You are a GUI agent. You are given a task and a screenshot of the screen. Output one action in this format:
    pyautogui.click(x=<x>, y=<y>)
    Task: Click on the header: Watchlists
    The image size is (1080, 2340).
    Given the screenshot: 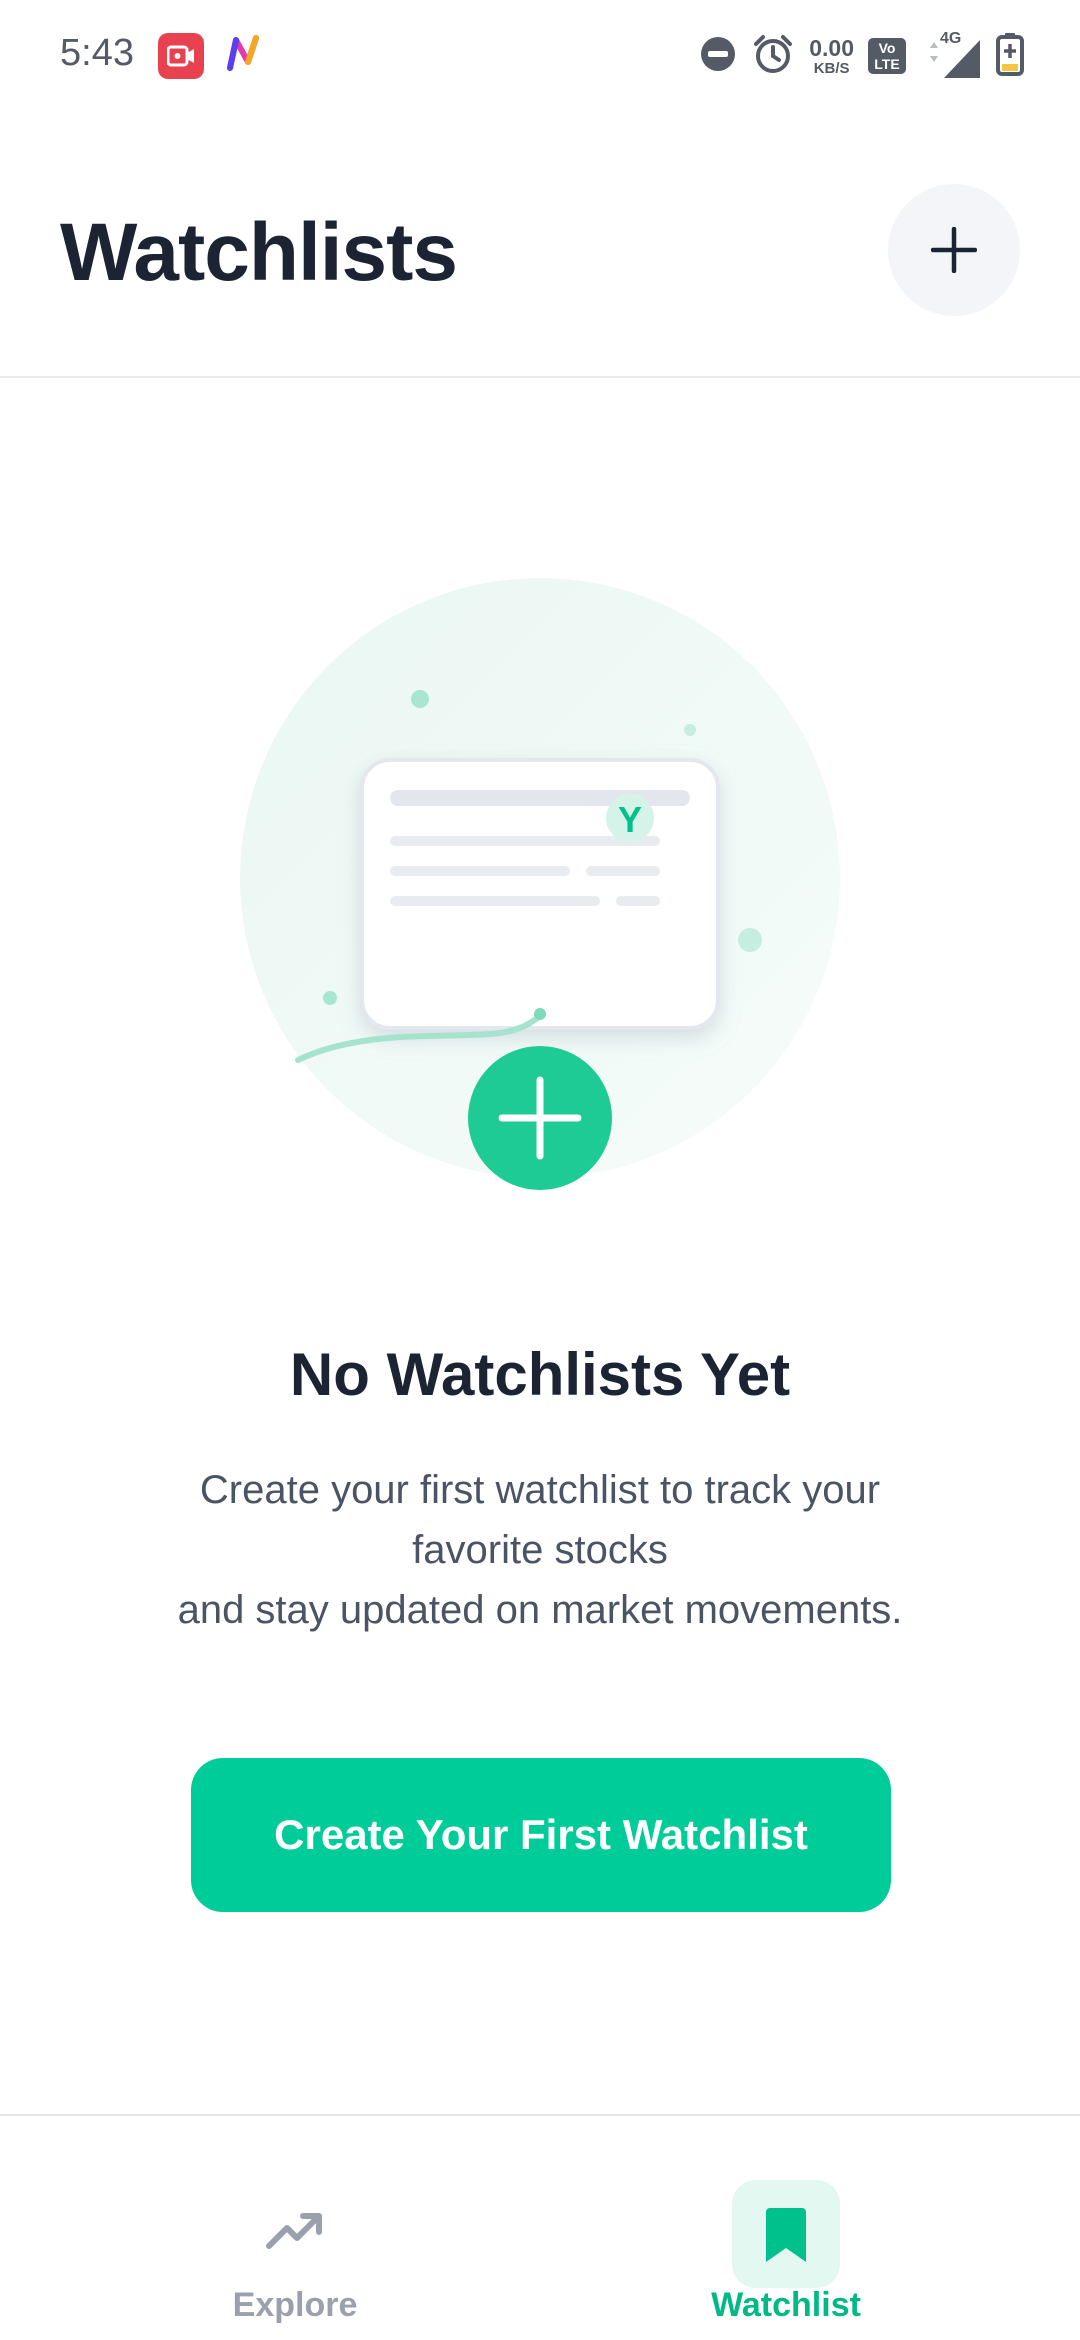 What is the action you would take?
    pyautogui.click(x=540, y=244)
    